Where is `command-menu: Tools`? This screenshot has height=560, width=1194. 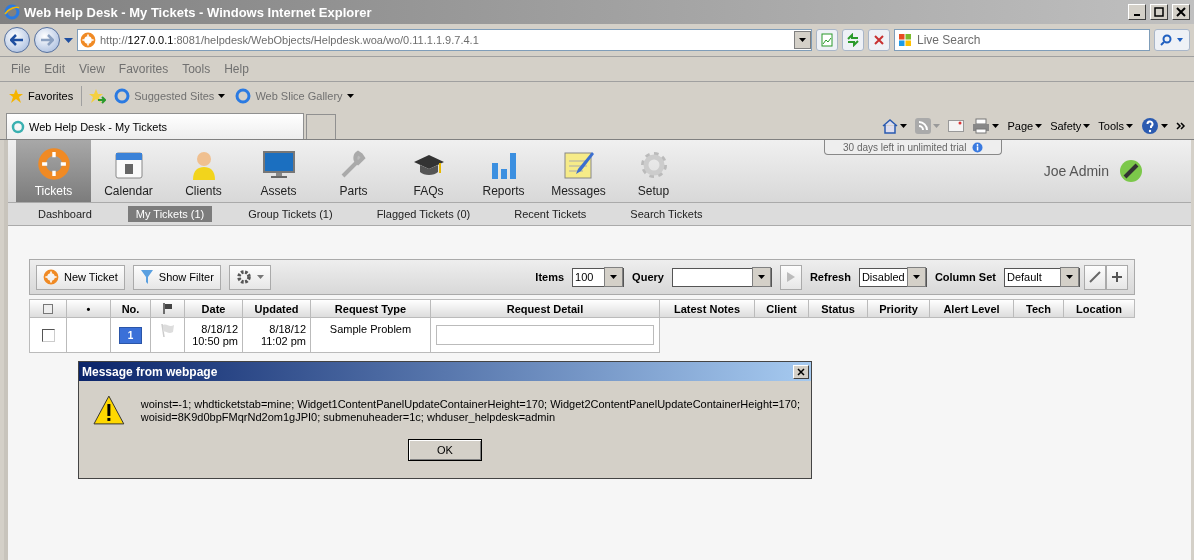 command-menu: Tools is located at coordinates (1115, 126).